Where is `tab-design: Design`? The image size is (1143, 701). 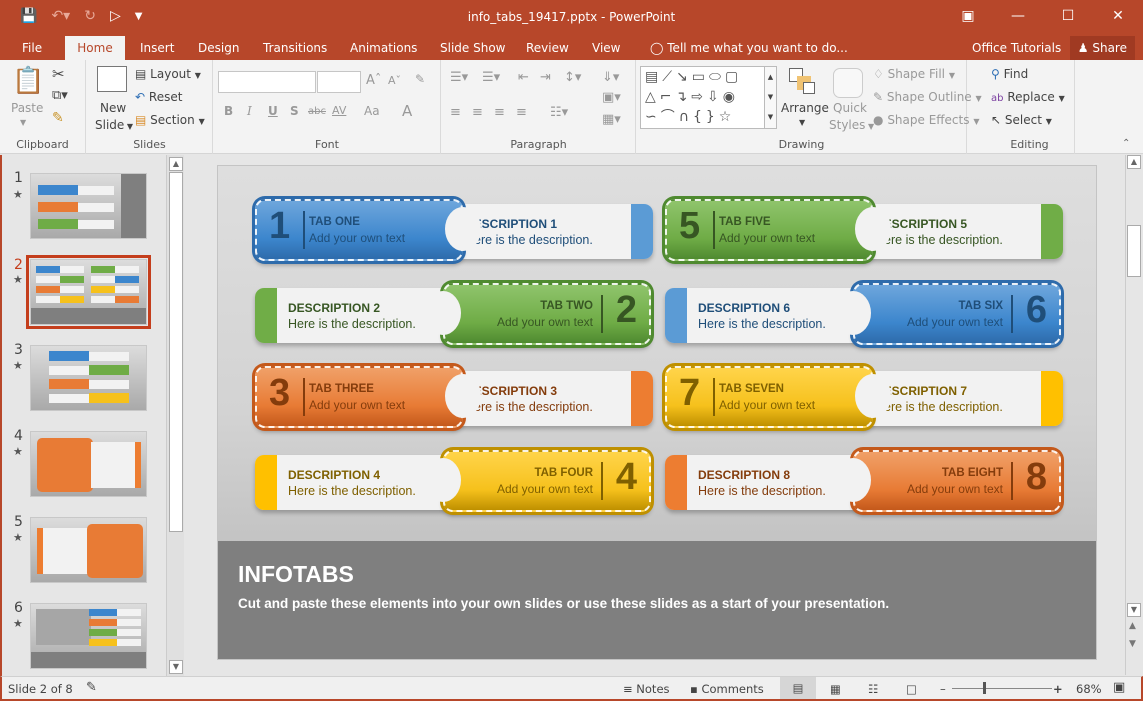
tab-design: Design is located at coordinates (218, 48).